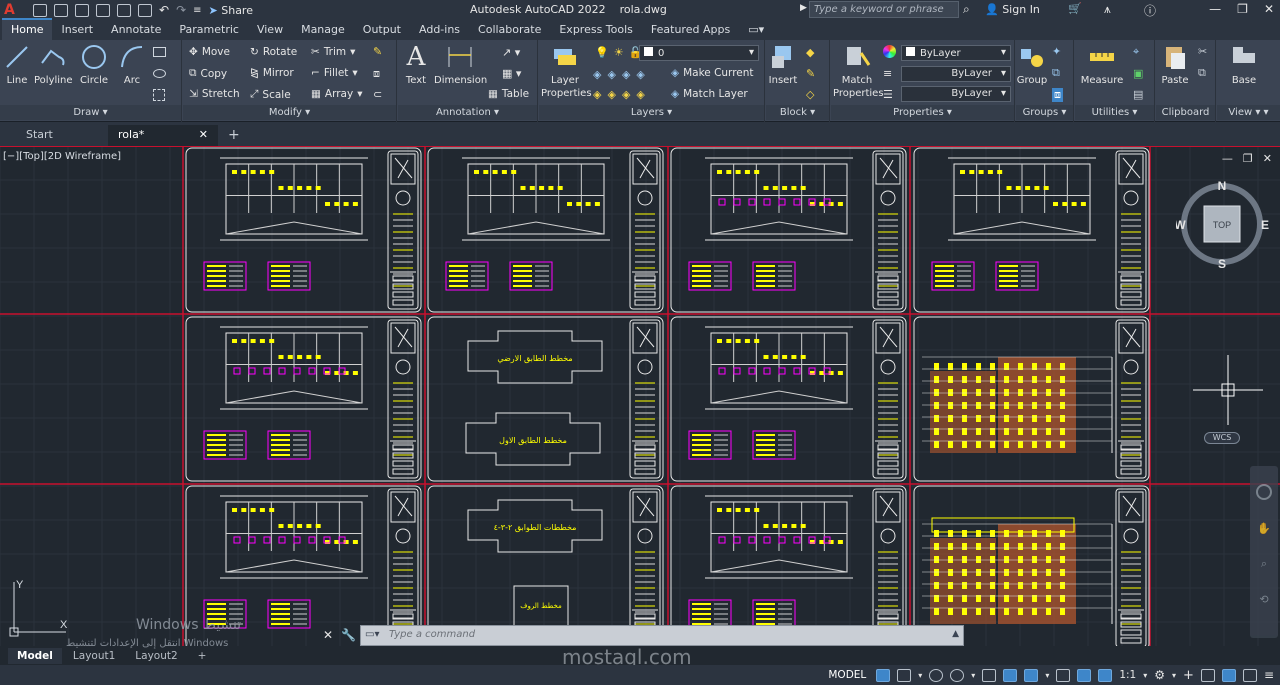 Image resolution: width=1280 pixels, height=685 pixels. Describe the element at coordinates (1047, 675) in the screenshot. I see `osnap-dropdown-icon: ▾` at that location.